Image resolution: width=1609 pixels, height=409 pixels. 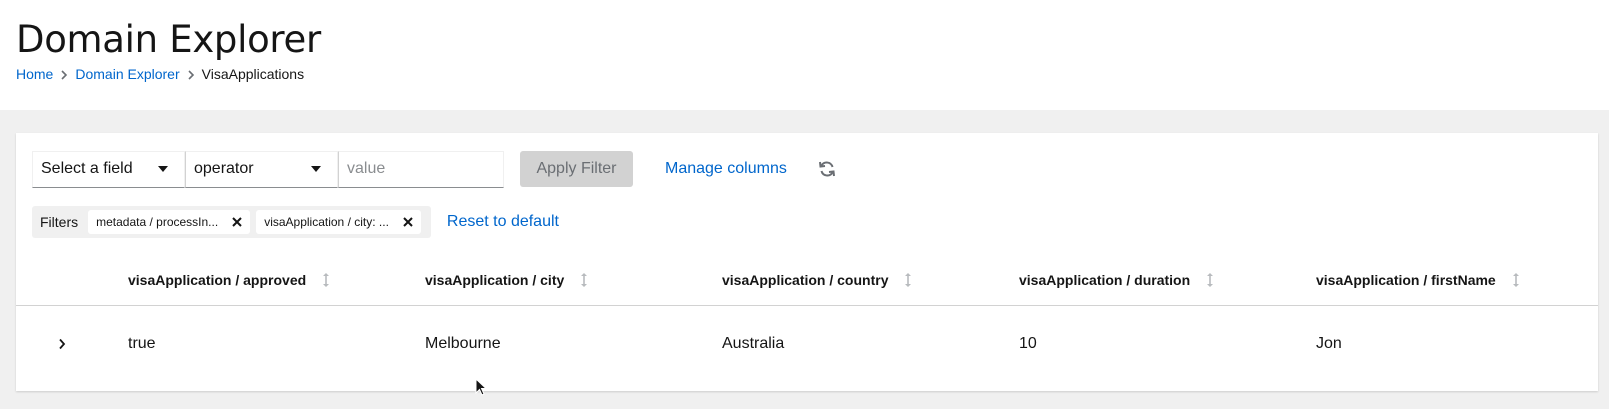 I want to click on cell-city: Melbourne, so click(x=463, y=343).